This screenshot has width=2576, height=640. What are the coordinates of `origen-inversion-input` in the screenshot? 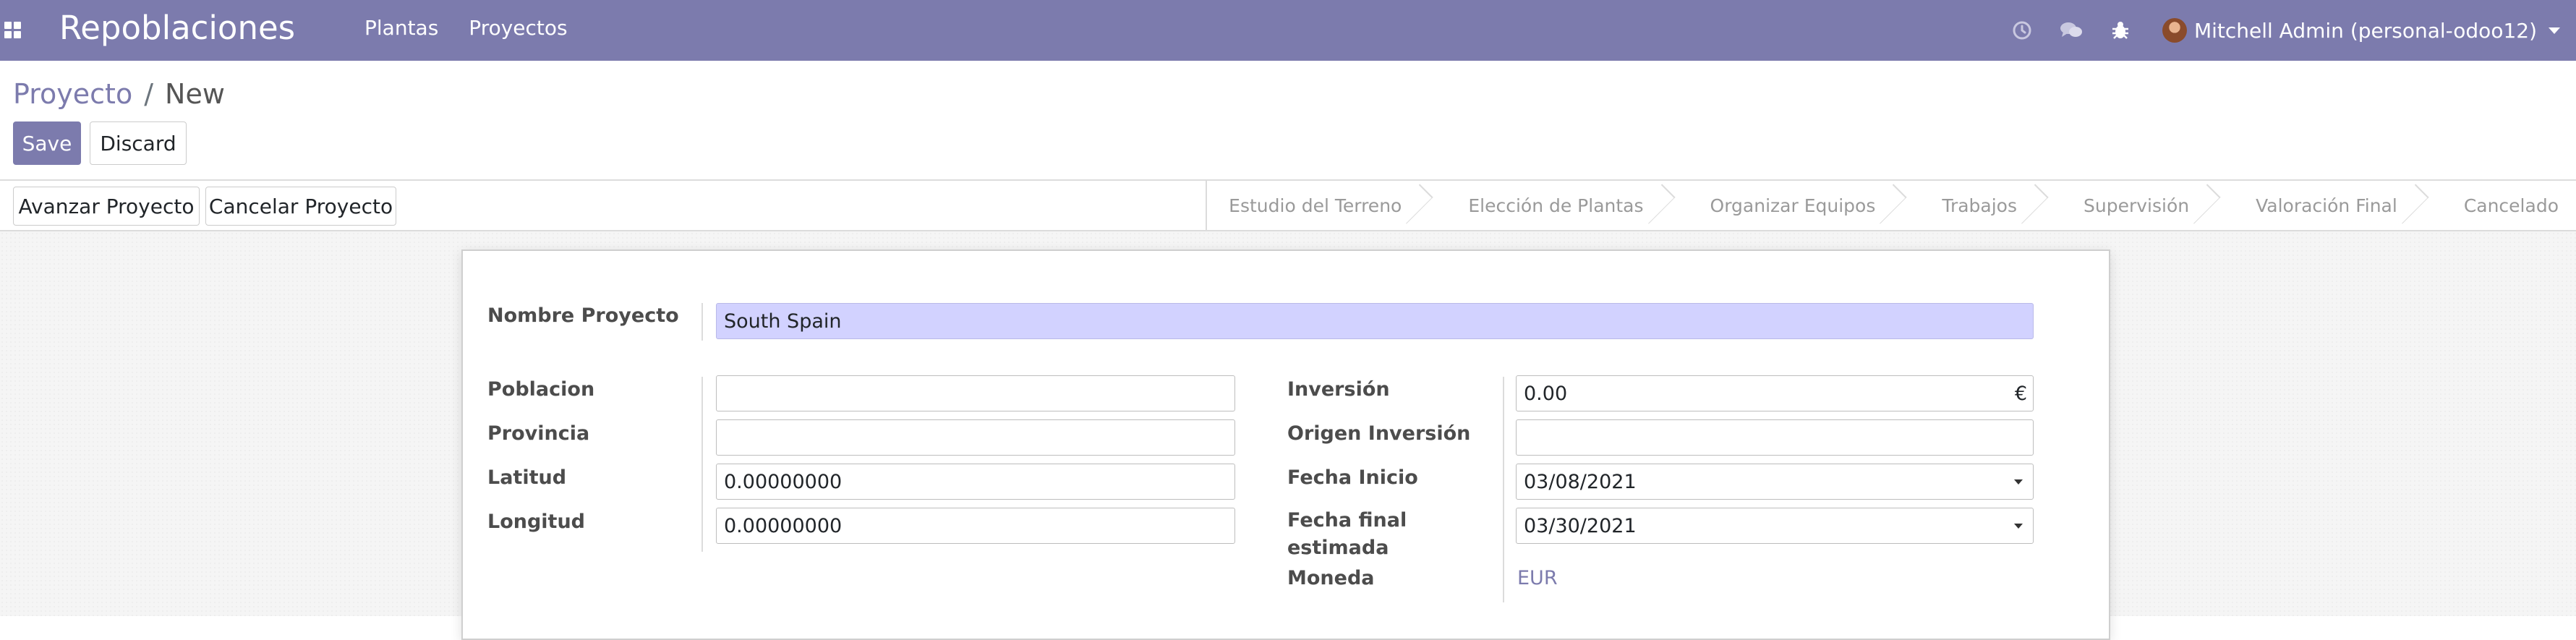 It's located at (1775, 437).